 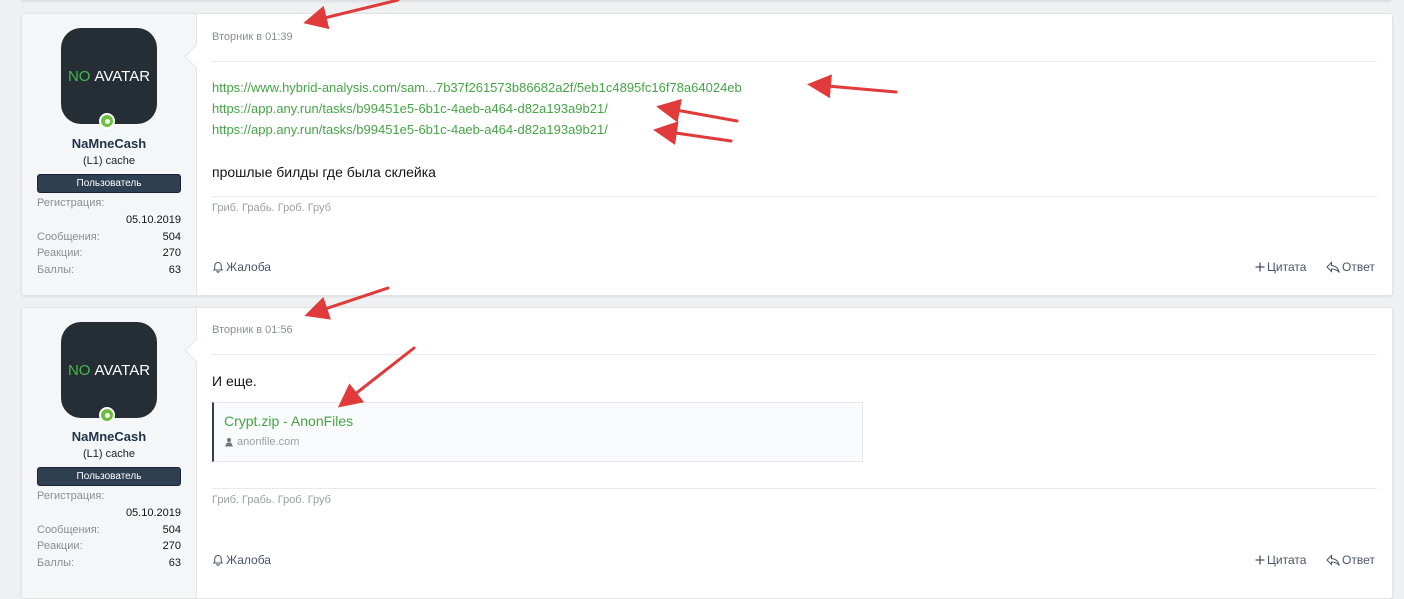 What do you see at coordinates (706, 0) in the screenshot?
I see `previous-post-edge` at bounding box center [706, 0].